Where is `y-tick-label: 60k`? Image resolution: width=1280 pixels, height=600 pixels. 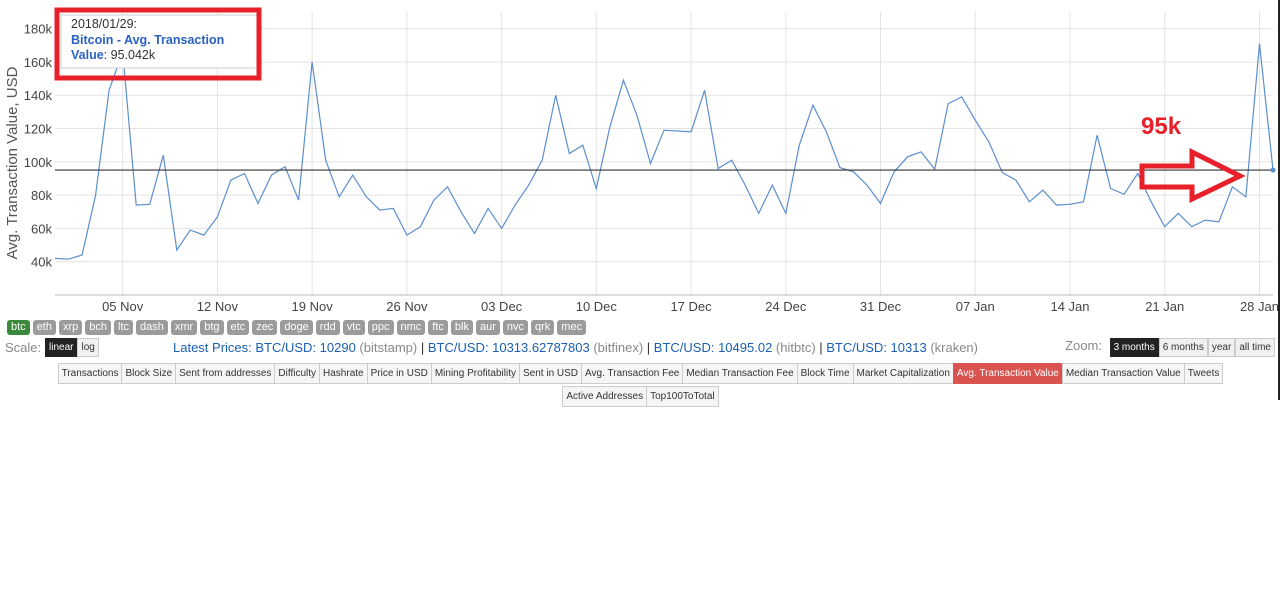
y-tick-label: 60k is located at coordinates (41, 228).